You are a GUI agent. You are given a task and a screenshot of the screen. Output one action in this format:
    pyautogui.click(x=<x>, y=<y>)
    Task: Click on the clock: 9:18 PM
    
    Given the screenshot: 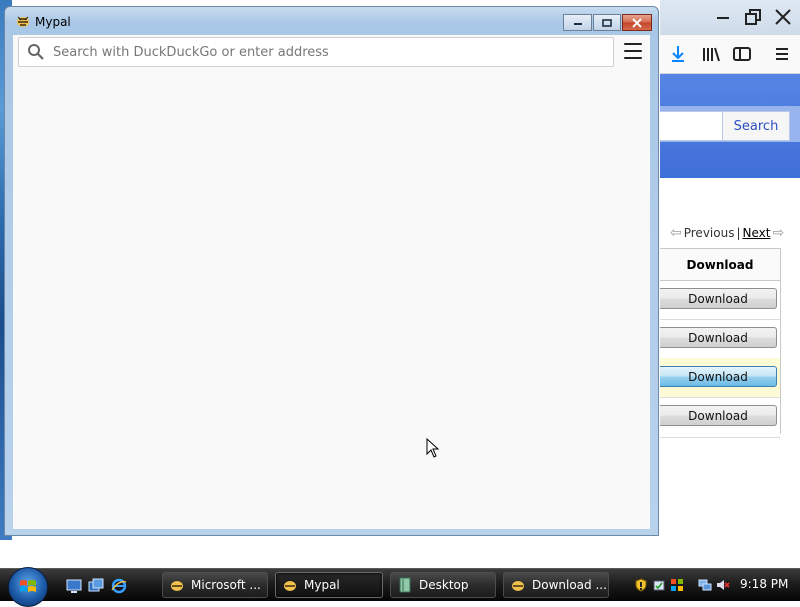 What is the action you would take?
    pyautogui.click(x=764, y=584)
    